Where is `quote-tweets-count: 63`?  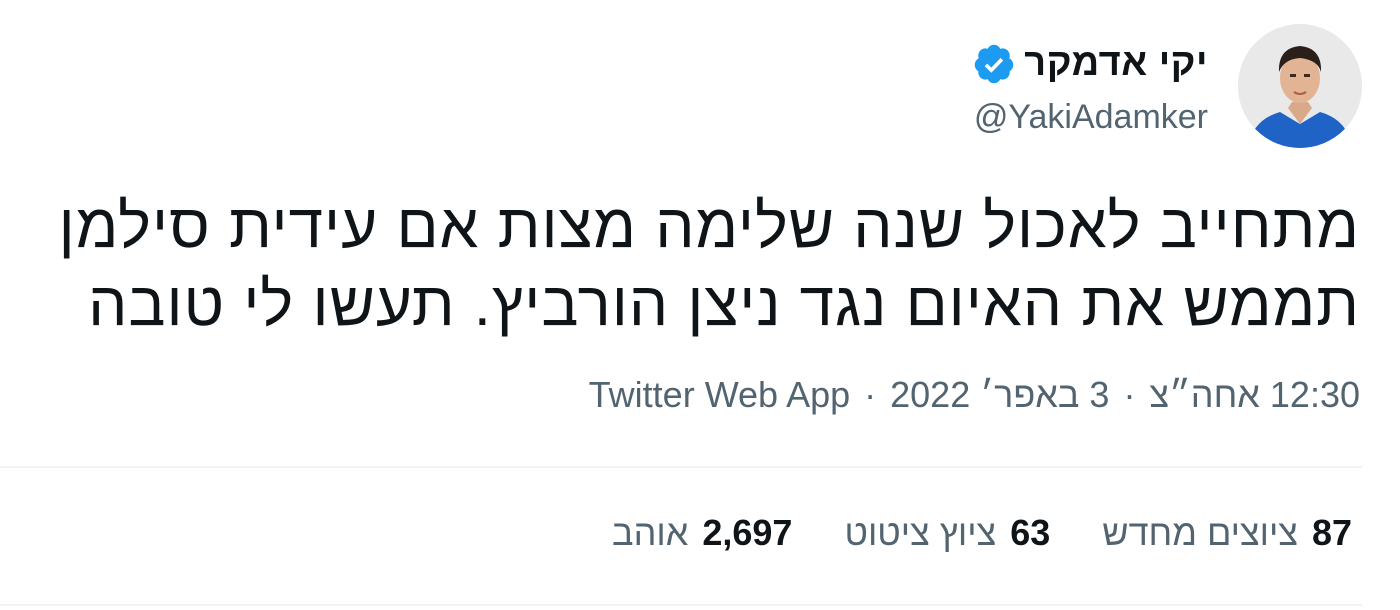 quote-tweets-count: 63 is located at coordinates (1030, 532).